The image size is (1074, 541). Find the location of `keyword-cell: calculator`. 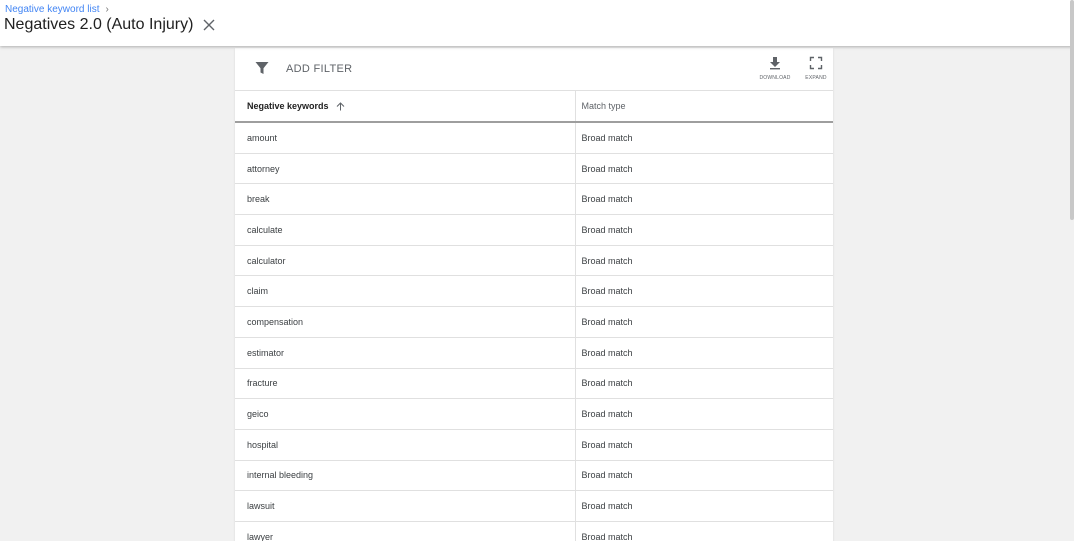

keyword-cell: calculator is located at coordinates (405, 261).